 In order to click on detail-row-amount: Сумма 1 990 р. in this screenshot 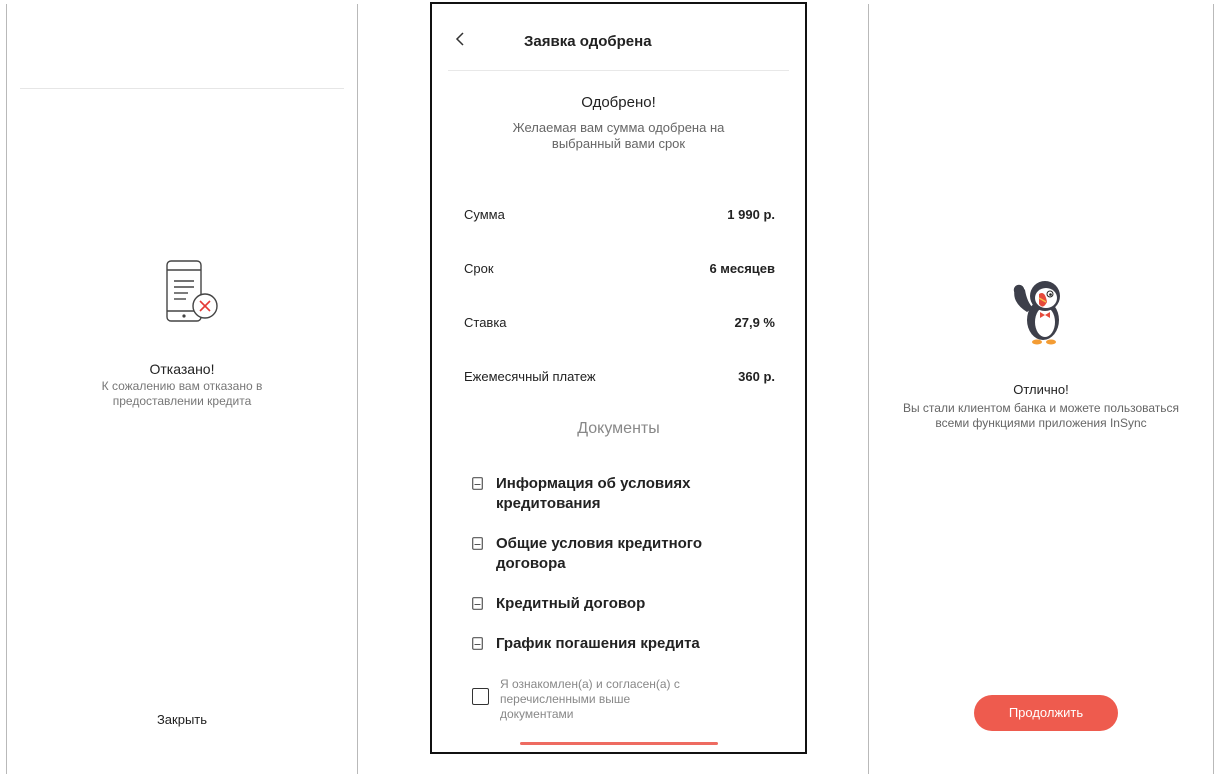, I will do `click(619, 217)`.